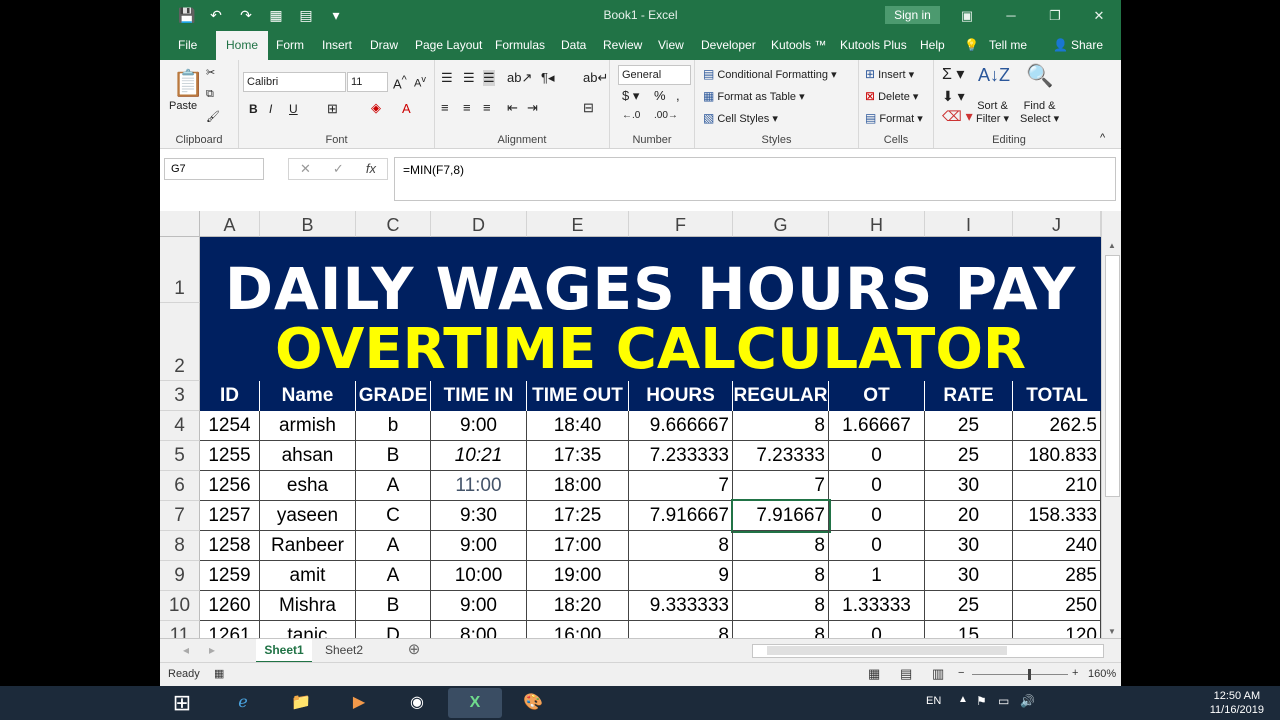  What do you see at coordinates (578, 426) in the screenshot?
I see `cell-time-out: 18:40` at bounding box center [578, 426].